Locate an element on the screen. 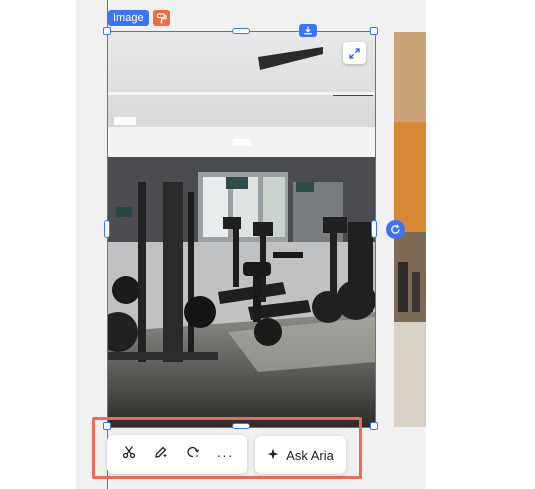 This screenshot has width=535, height=489. download-icon is located at coordinates (308, 30).